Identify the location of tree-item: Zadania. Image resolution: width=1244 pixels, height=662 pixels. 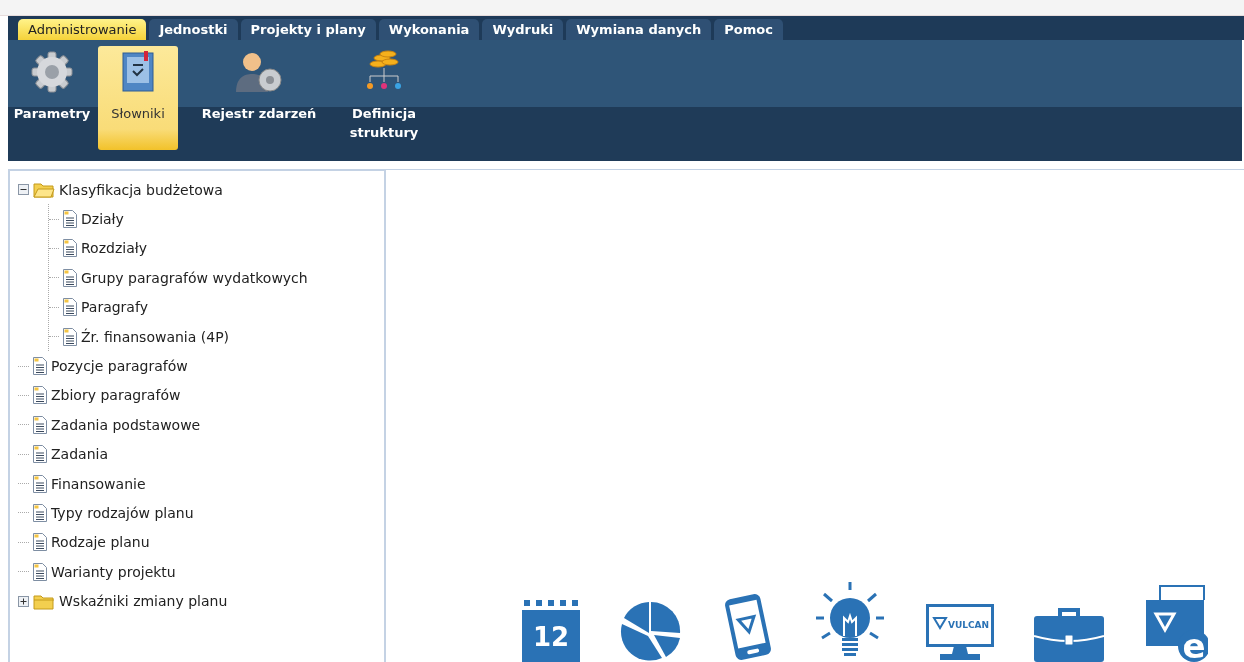
(79, 454).